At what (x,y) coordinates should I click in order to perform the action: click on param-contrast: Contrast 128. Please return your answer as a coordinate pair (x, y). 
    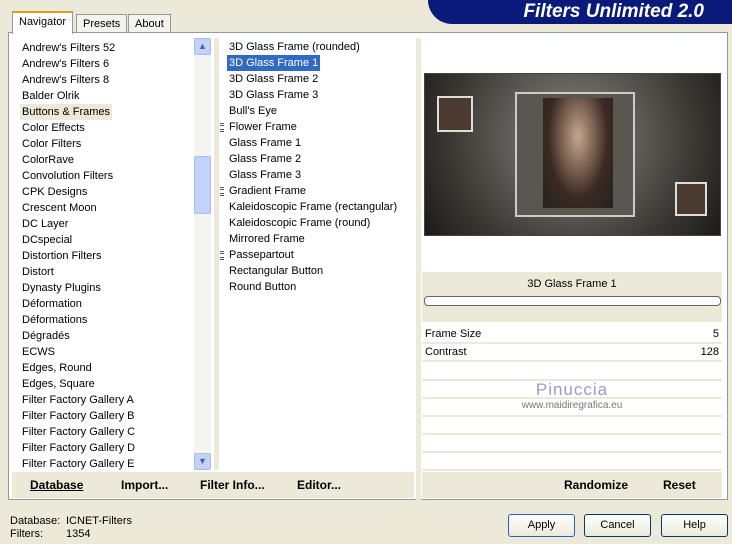
    Looking at the image, I should click on (572, 353).